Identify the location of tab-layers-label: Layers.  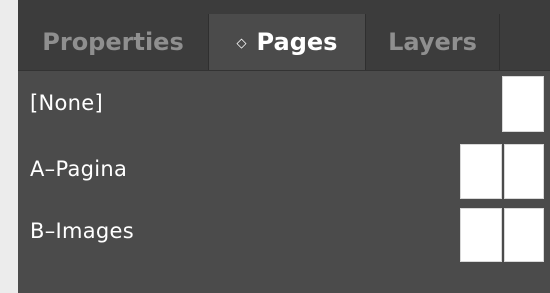
(432, 42).